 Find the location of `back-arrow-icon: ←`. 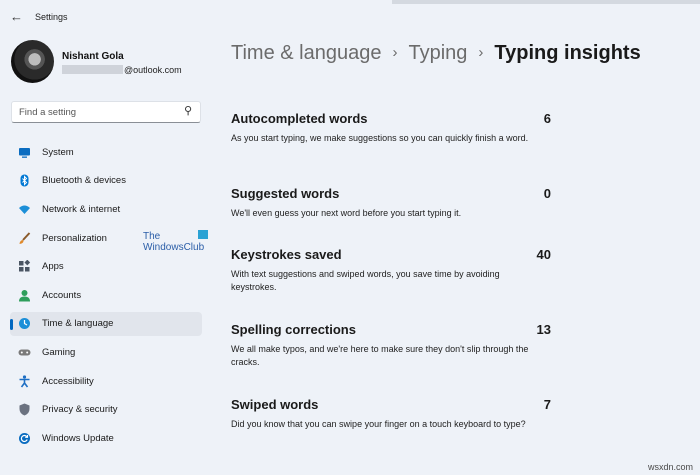

back-arrow-icon: ← is located at coordinates (16, 16).